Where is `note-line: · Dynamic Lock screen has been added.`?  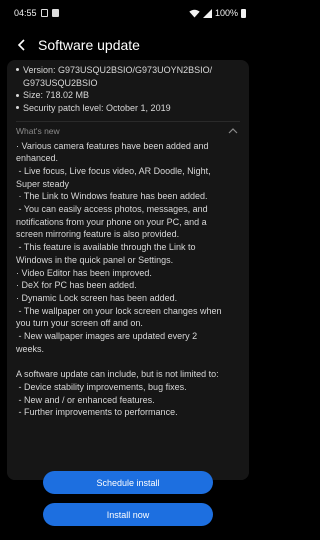 note-line: · Dynamic Lock screen has been added. is located at coordinates (97, 297).